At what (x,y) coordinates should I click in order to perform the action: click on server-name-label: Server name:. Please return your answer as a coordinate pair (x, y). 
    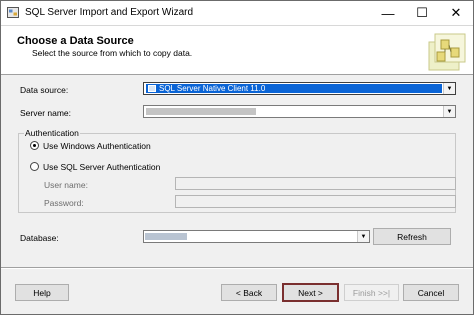
    Looking at the image, I should click on (46, 113).